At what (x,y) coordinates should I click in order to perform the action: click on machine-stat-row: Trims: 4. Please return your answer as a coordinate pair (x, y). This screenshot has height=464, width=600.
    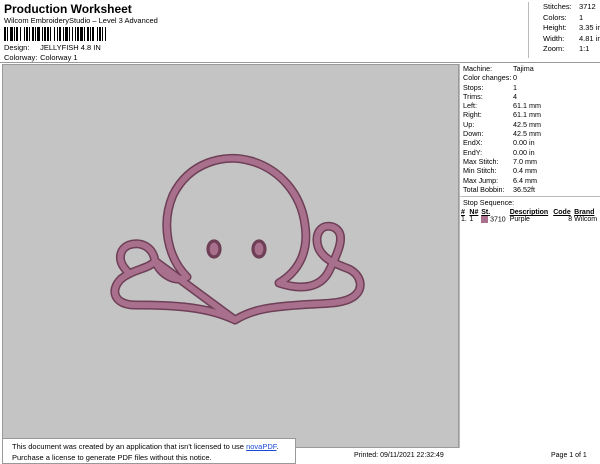
    Looking at the image, I should click on (530, 96).